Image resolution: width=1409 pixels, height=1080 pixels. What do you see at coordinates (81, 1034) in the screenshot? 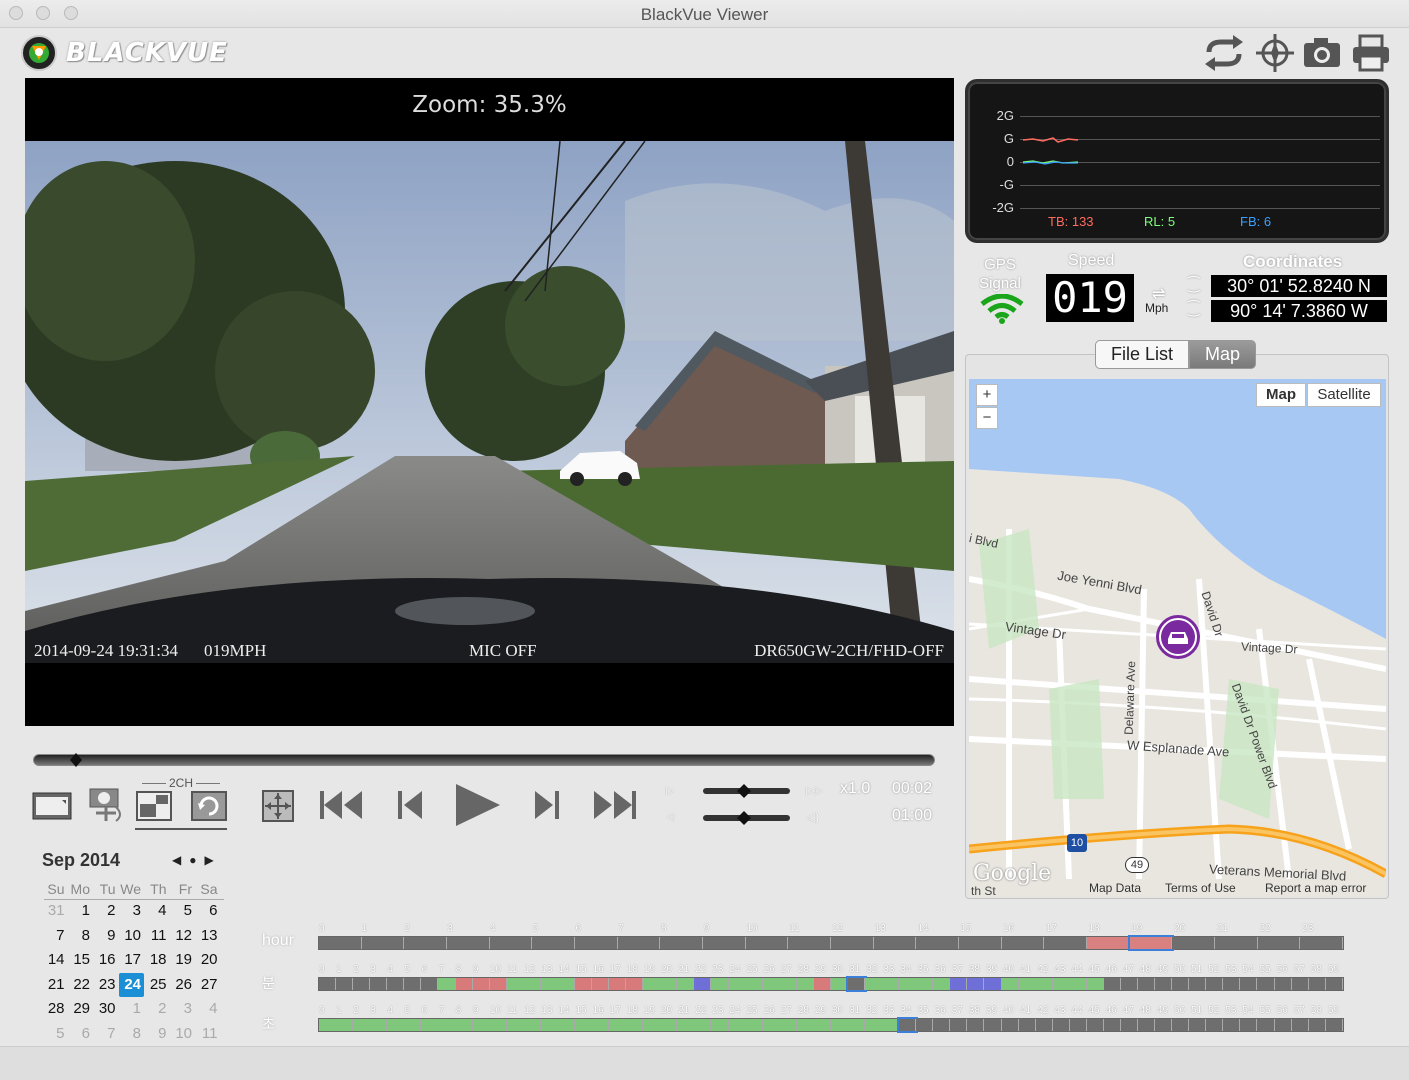
I see `calendar-day: 6` at bounding box center [81, 1034].